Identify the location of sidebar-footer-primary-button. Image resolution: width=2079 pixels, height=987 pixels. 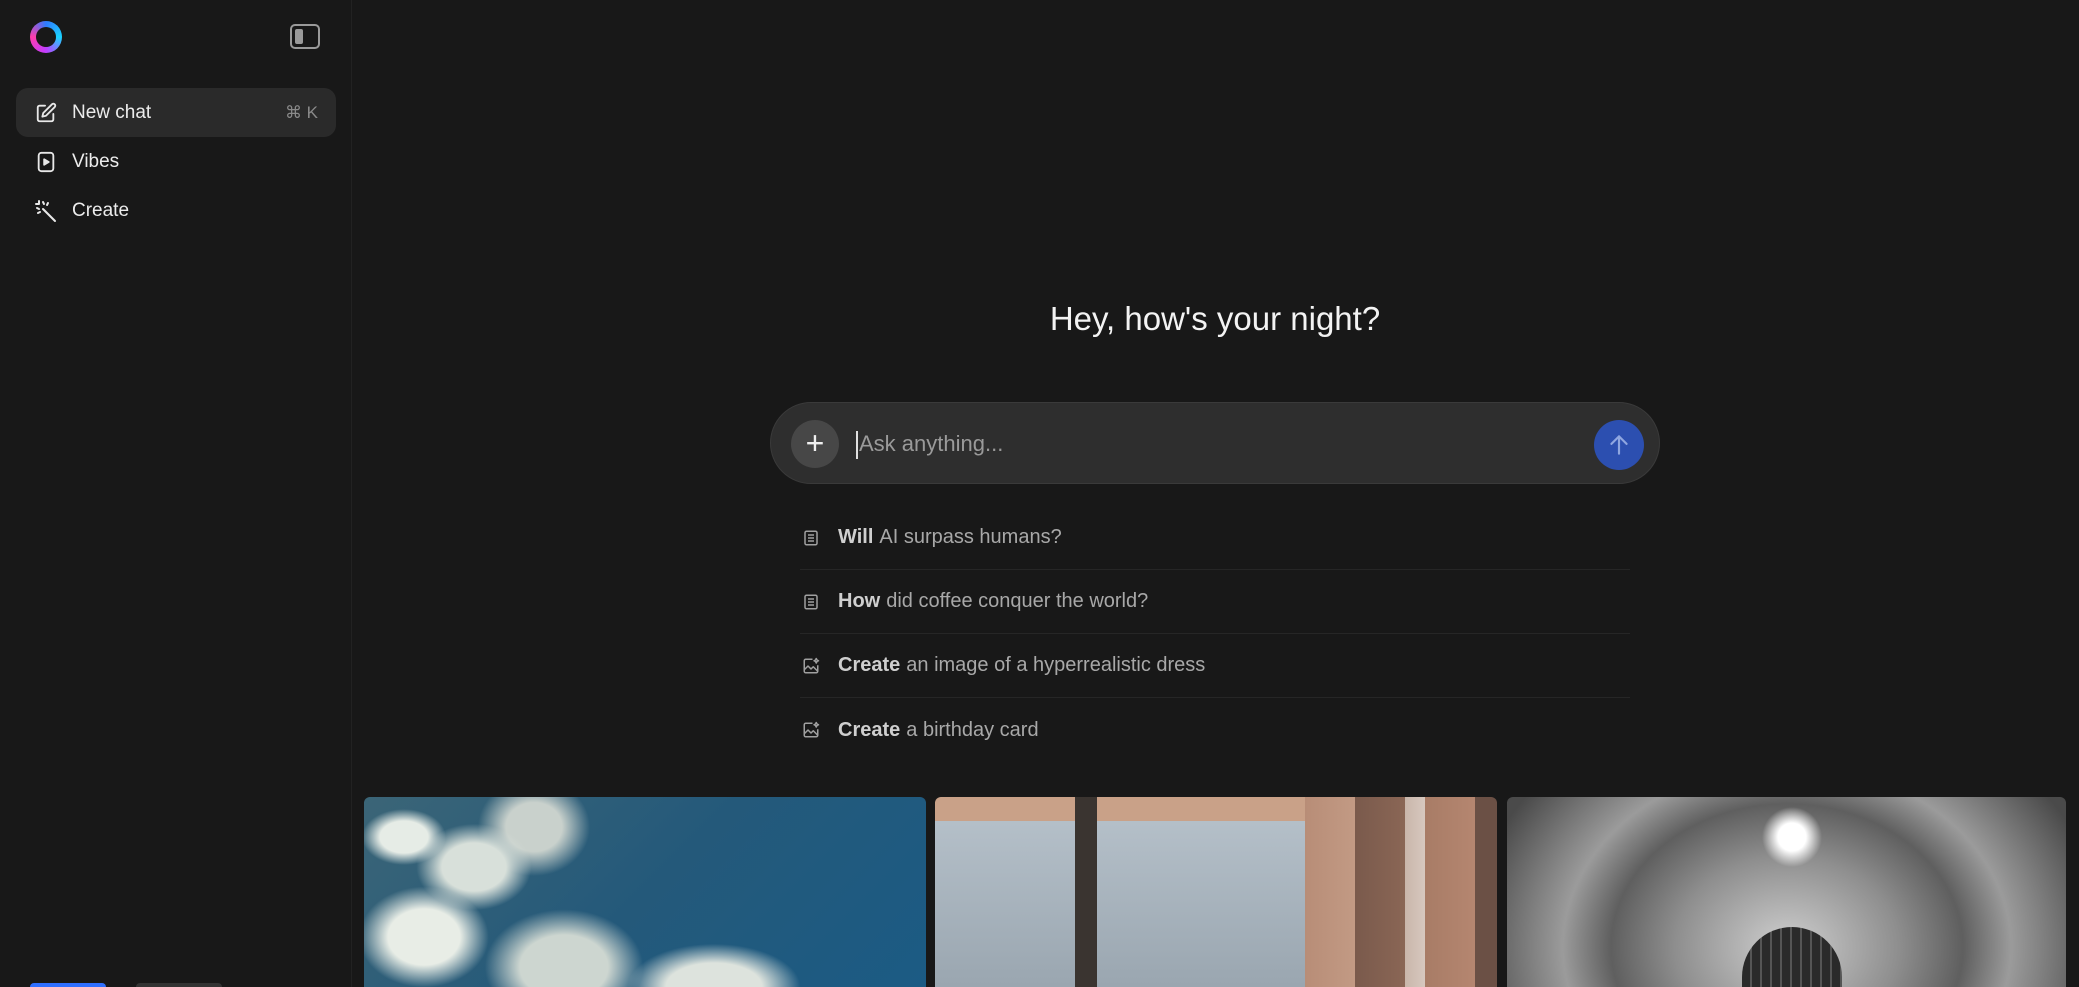
(68, 985).